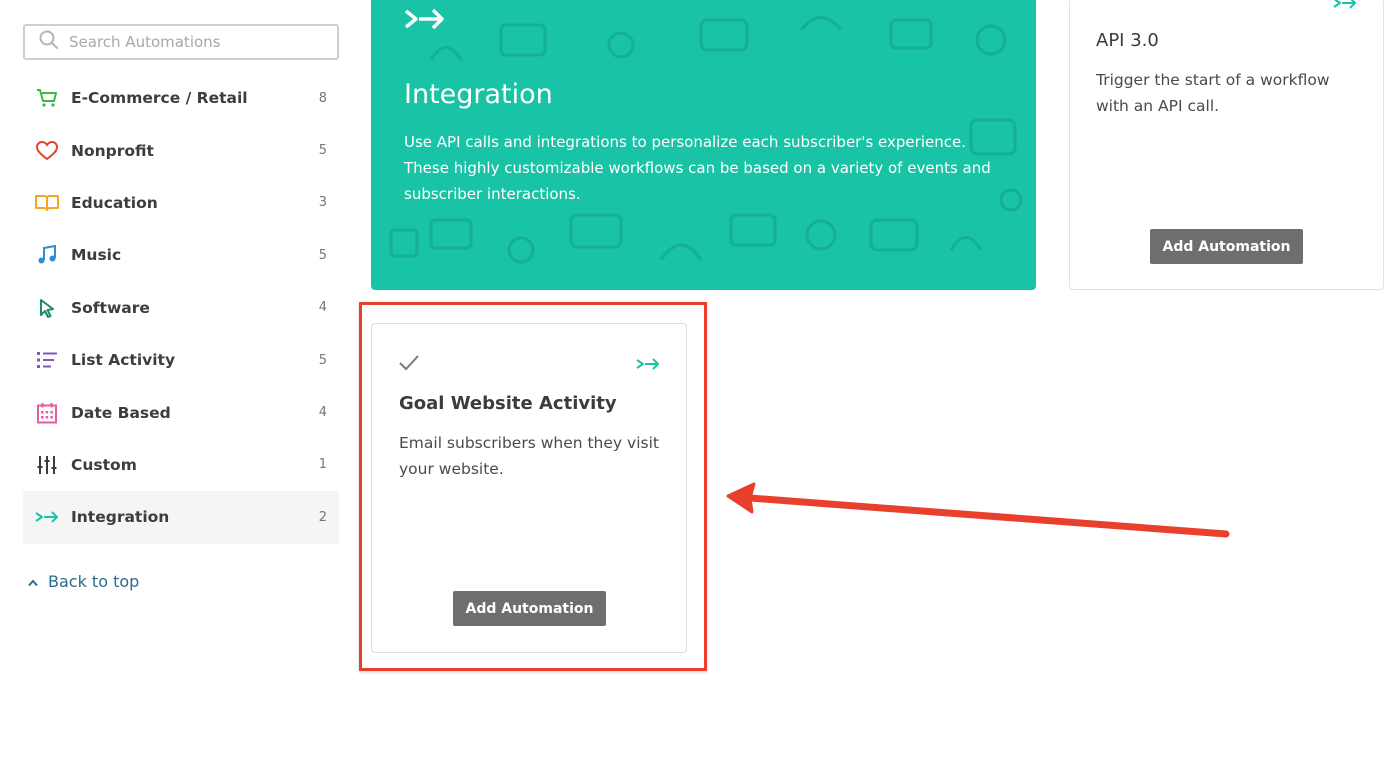 Image resolution: width=1395 pixels, height=757 pixels. Describe the element at coordinates (47, 203) in the screenshot. I see `book-icon` at that location.